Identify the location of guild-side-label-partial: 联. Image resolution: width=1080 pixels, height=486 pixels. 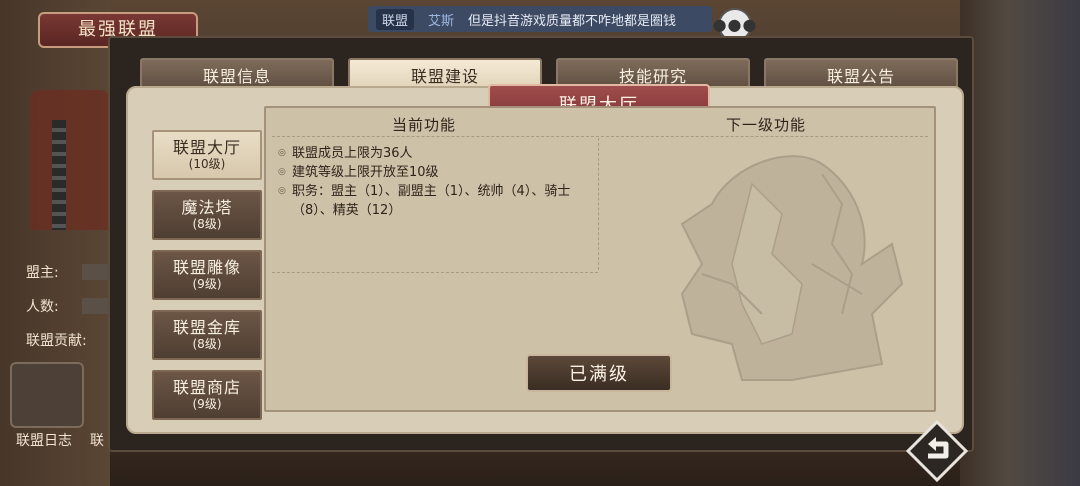
(97, 441).